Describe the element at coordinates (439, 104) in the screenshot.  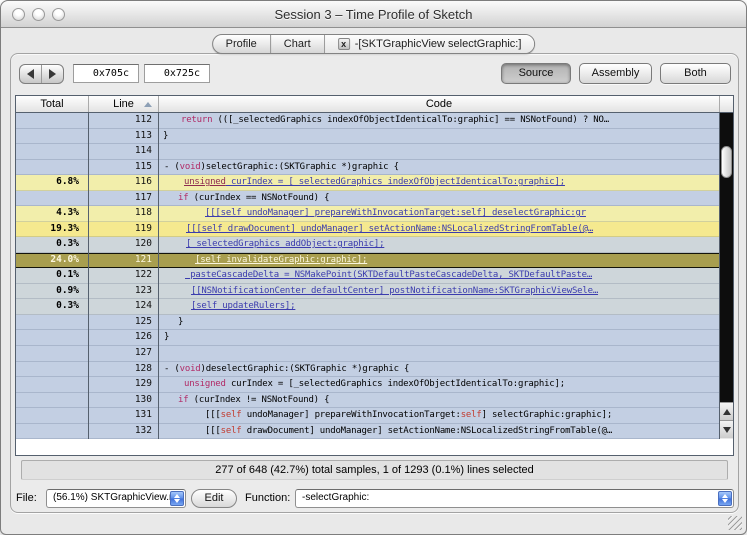
I see `column-header-code: Code` at that location.